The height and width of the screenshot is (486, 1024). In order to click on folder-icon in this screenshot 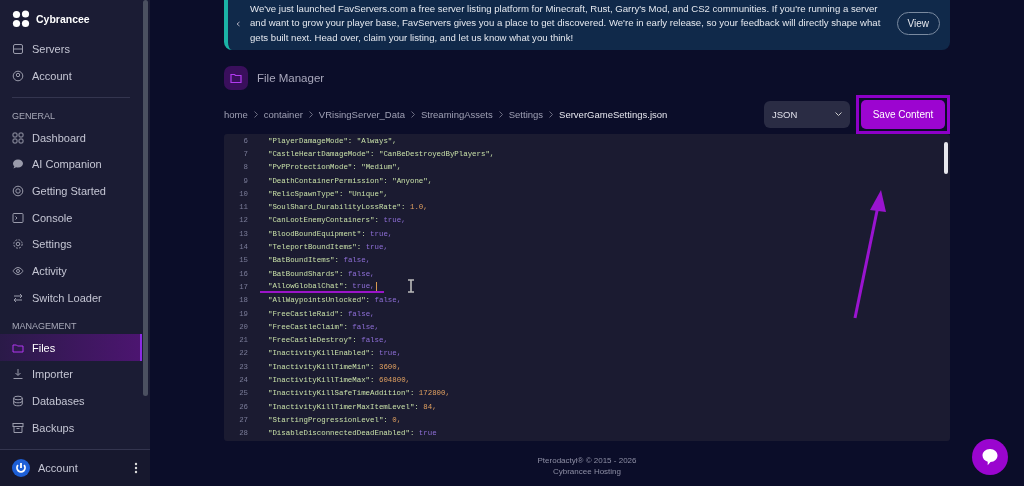, I will do `click(18, 347)`.